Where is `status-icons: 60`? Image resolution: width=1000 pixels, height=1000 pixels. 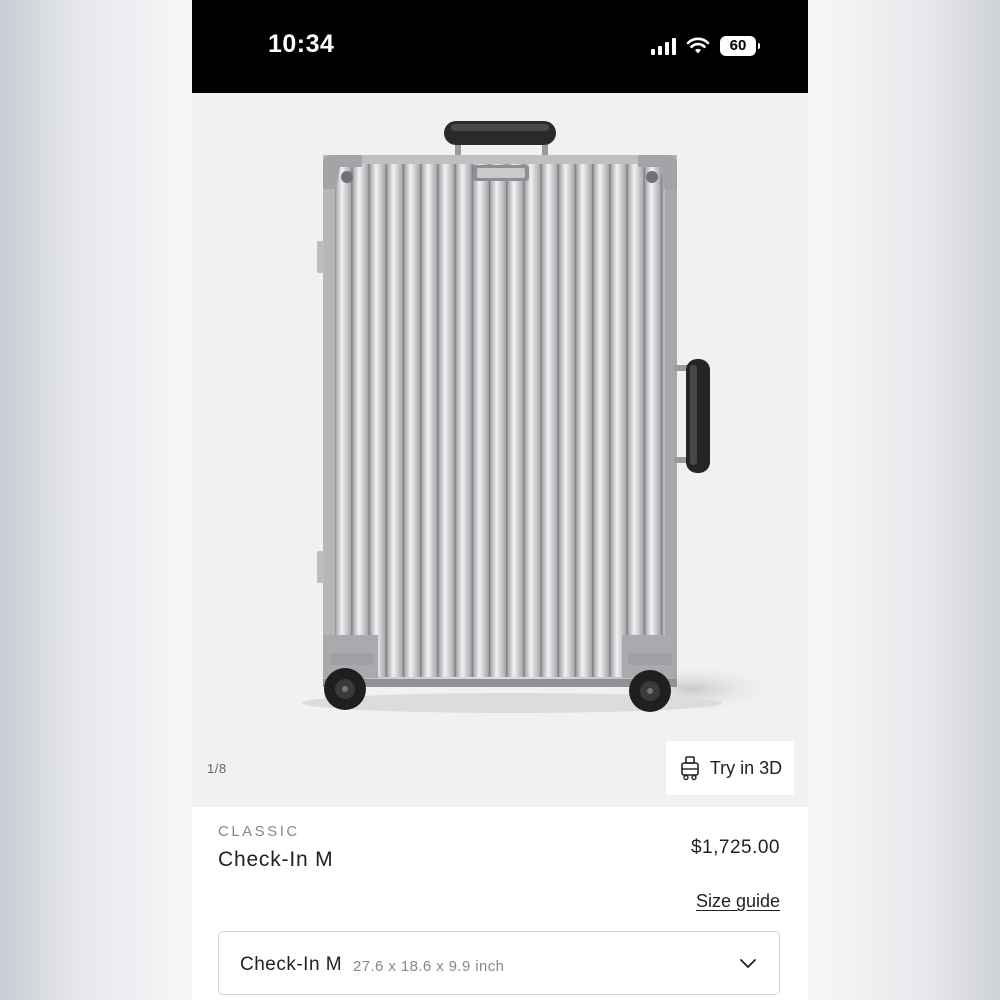 status-icons: 60 is located at coordinates (705, 46).